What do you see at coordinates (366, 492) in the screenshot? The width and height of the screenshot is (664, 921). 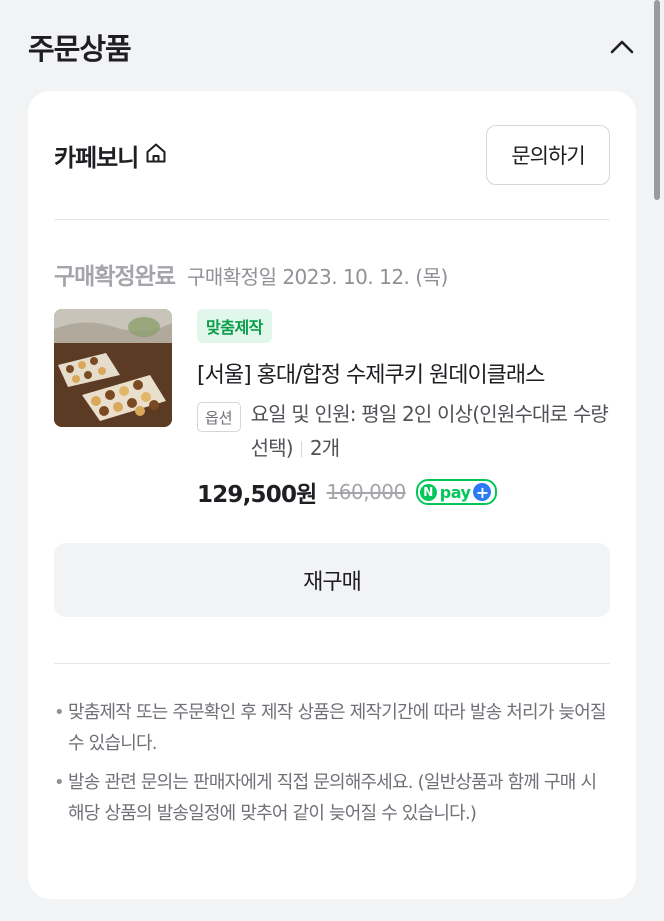 I see `price-original: 160,000` at bounding box center [366, 492].